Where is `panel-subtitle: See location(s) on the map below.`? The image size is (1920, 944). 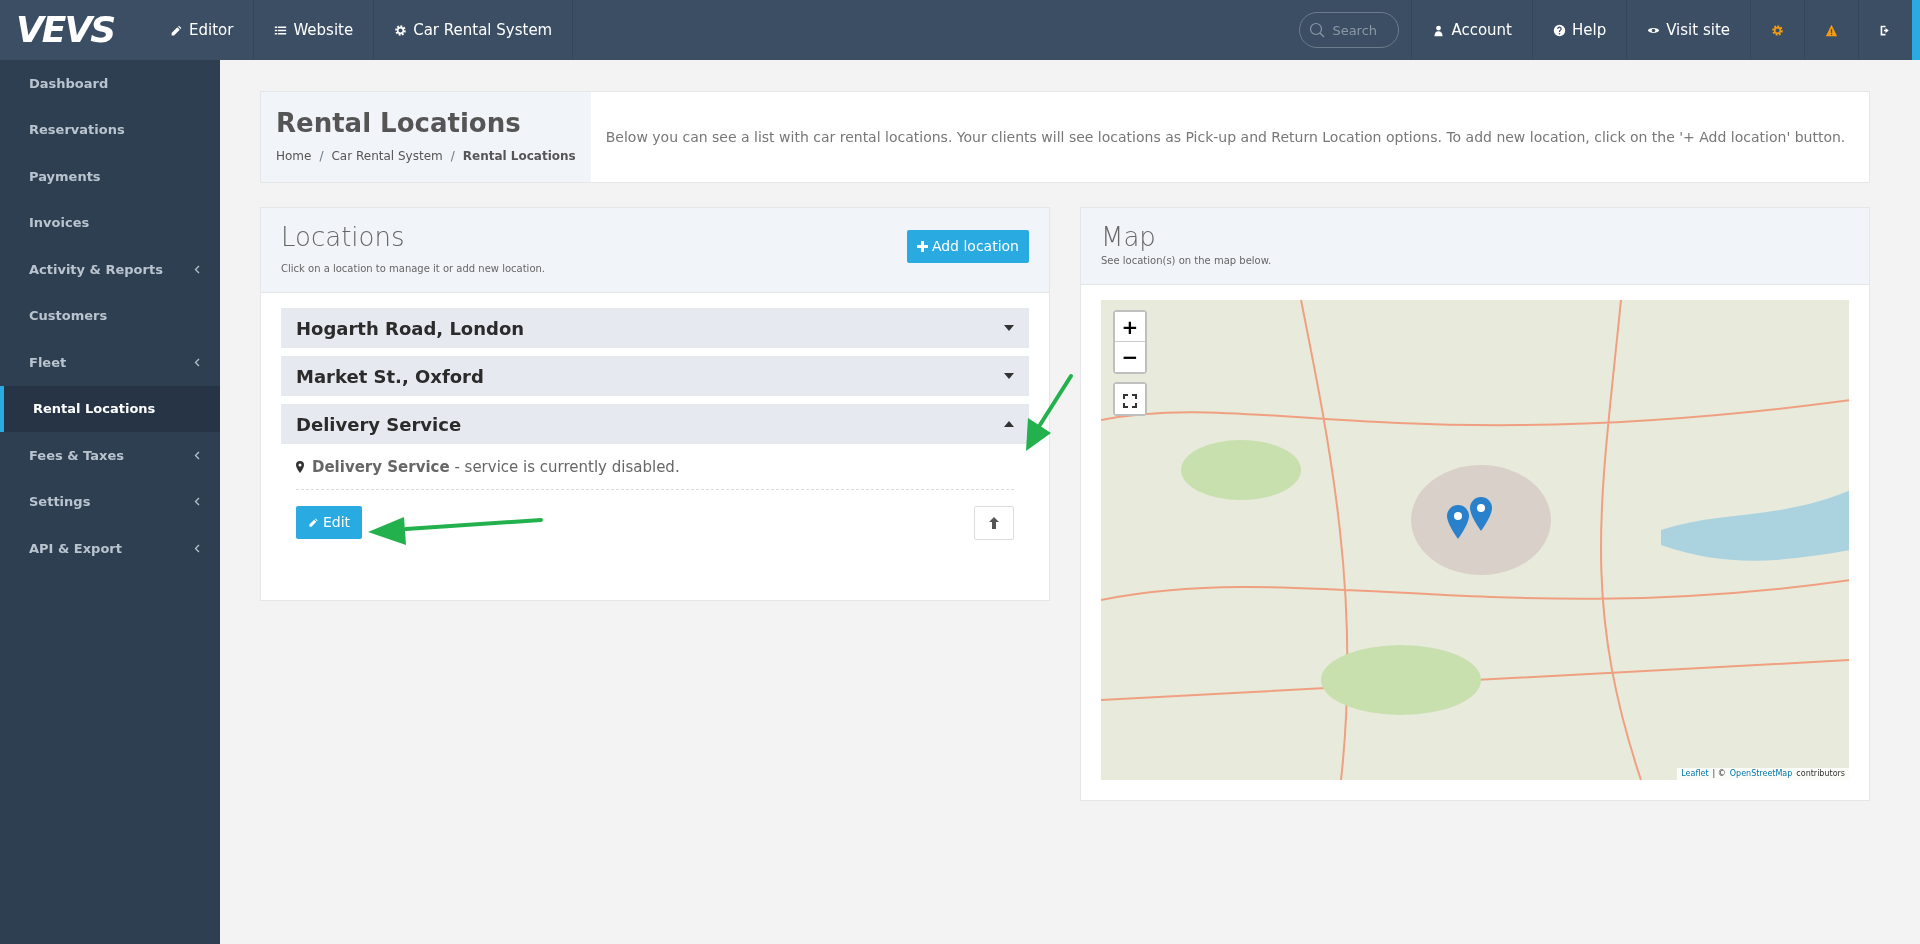 panel-subtitle: See location(s) on the map below. is located at coordinates (1187, 261).